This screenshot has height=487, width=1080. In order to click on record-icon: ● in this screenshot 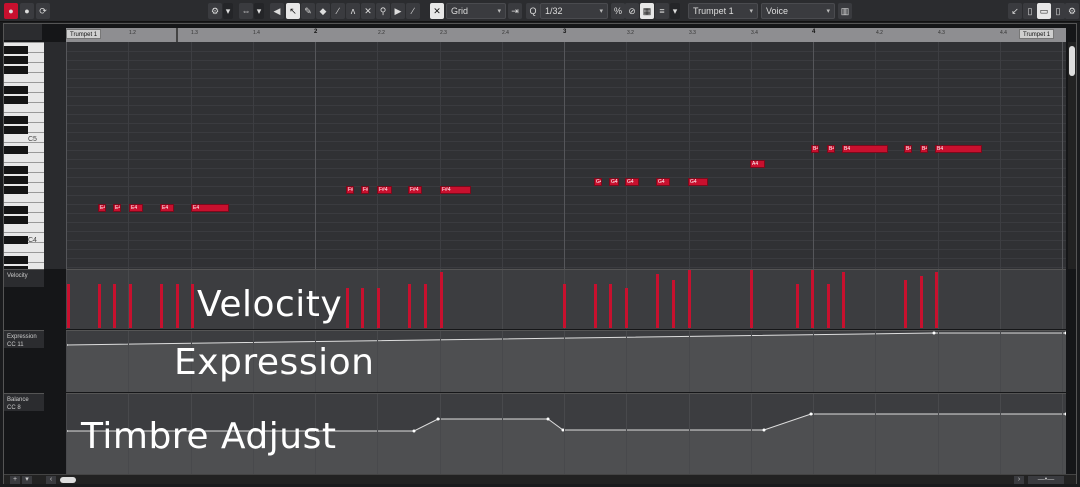, I will do `click(11, 11)`.